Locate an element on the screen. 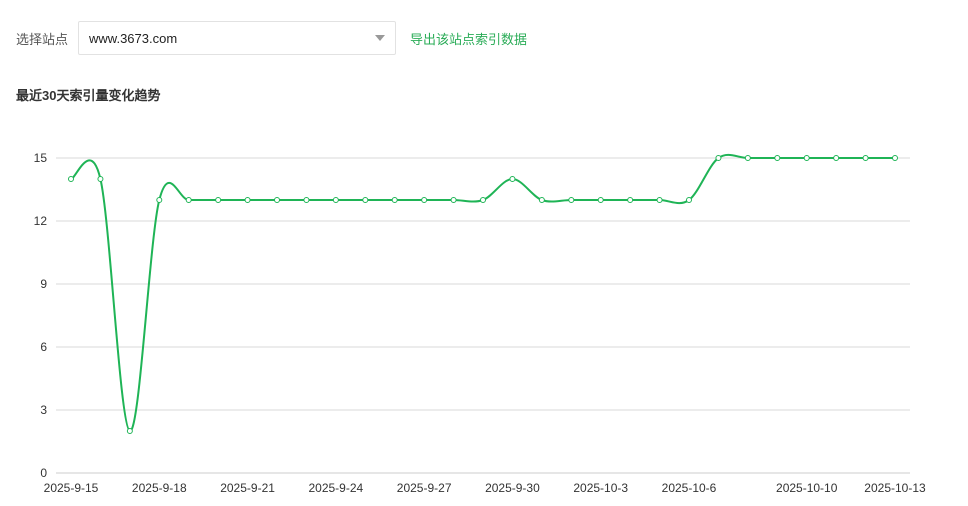  y-tick-label: 0 is located at coordinates (43, 473).